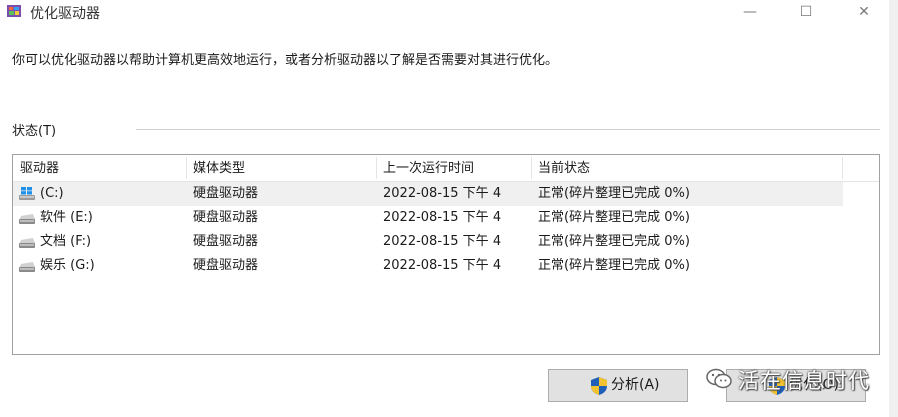 This screenshot has height=417, width=898. What do you see at coordinates (635, 385) in the screenshot?
I see `analyze-button-label: 分析(A)` at bounding box center [635, 385].